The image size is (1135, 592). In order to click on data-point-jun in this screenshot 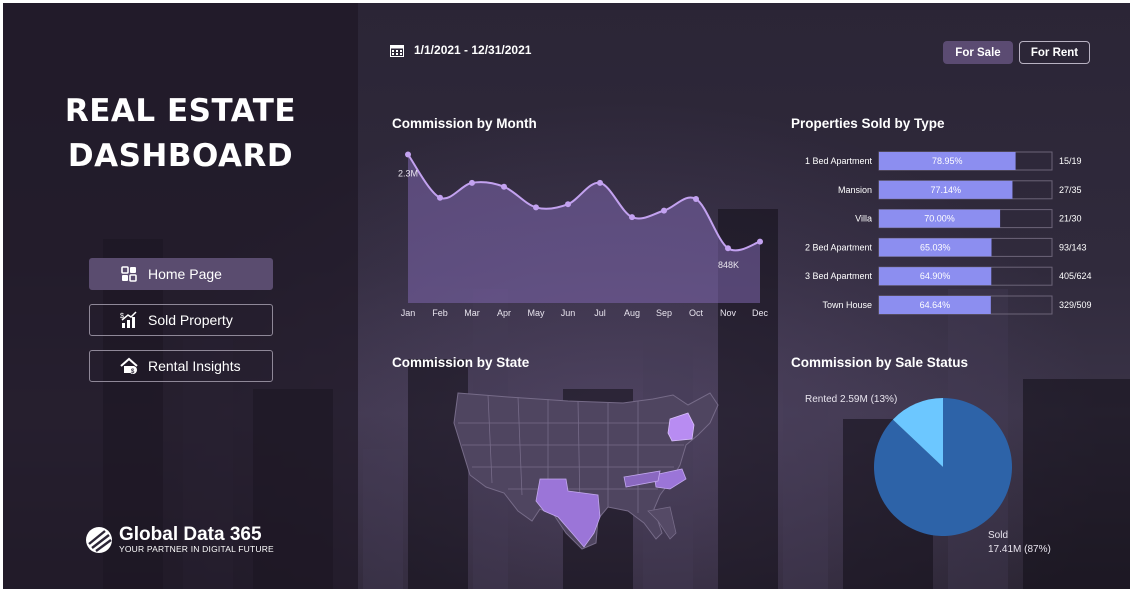, I will do `click(568, 204)`.